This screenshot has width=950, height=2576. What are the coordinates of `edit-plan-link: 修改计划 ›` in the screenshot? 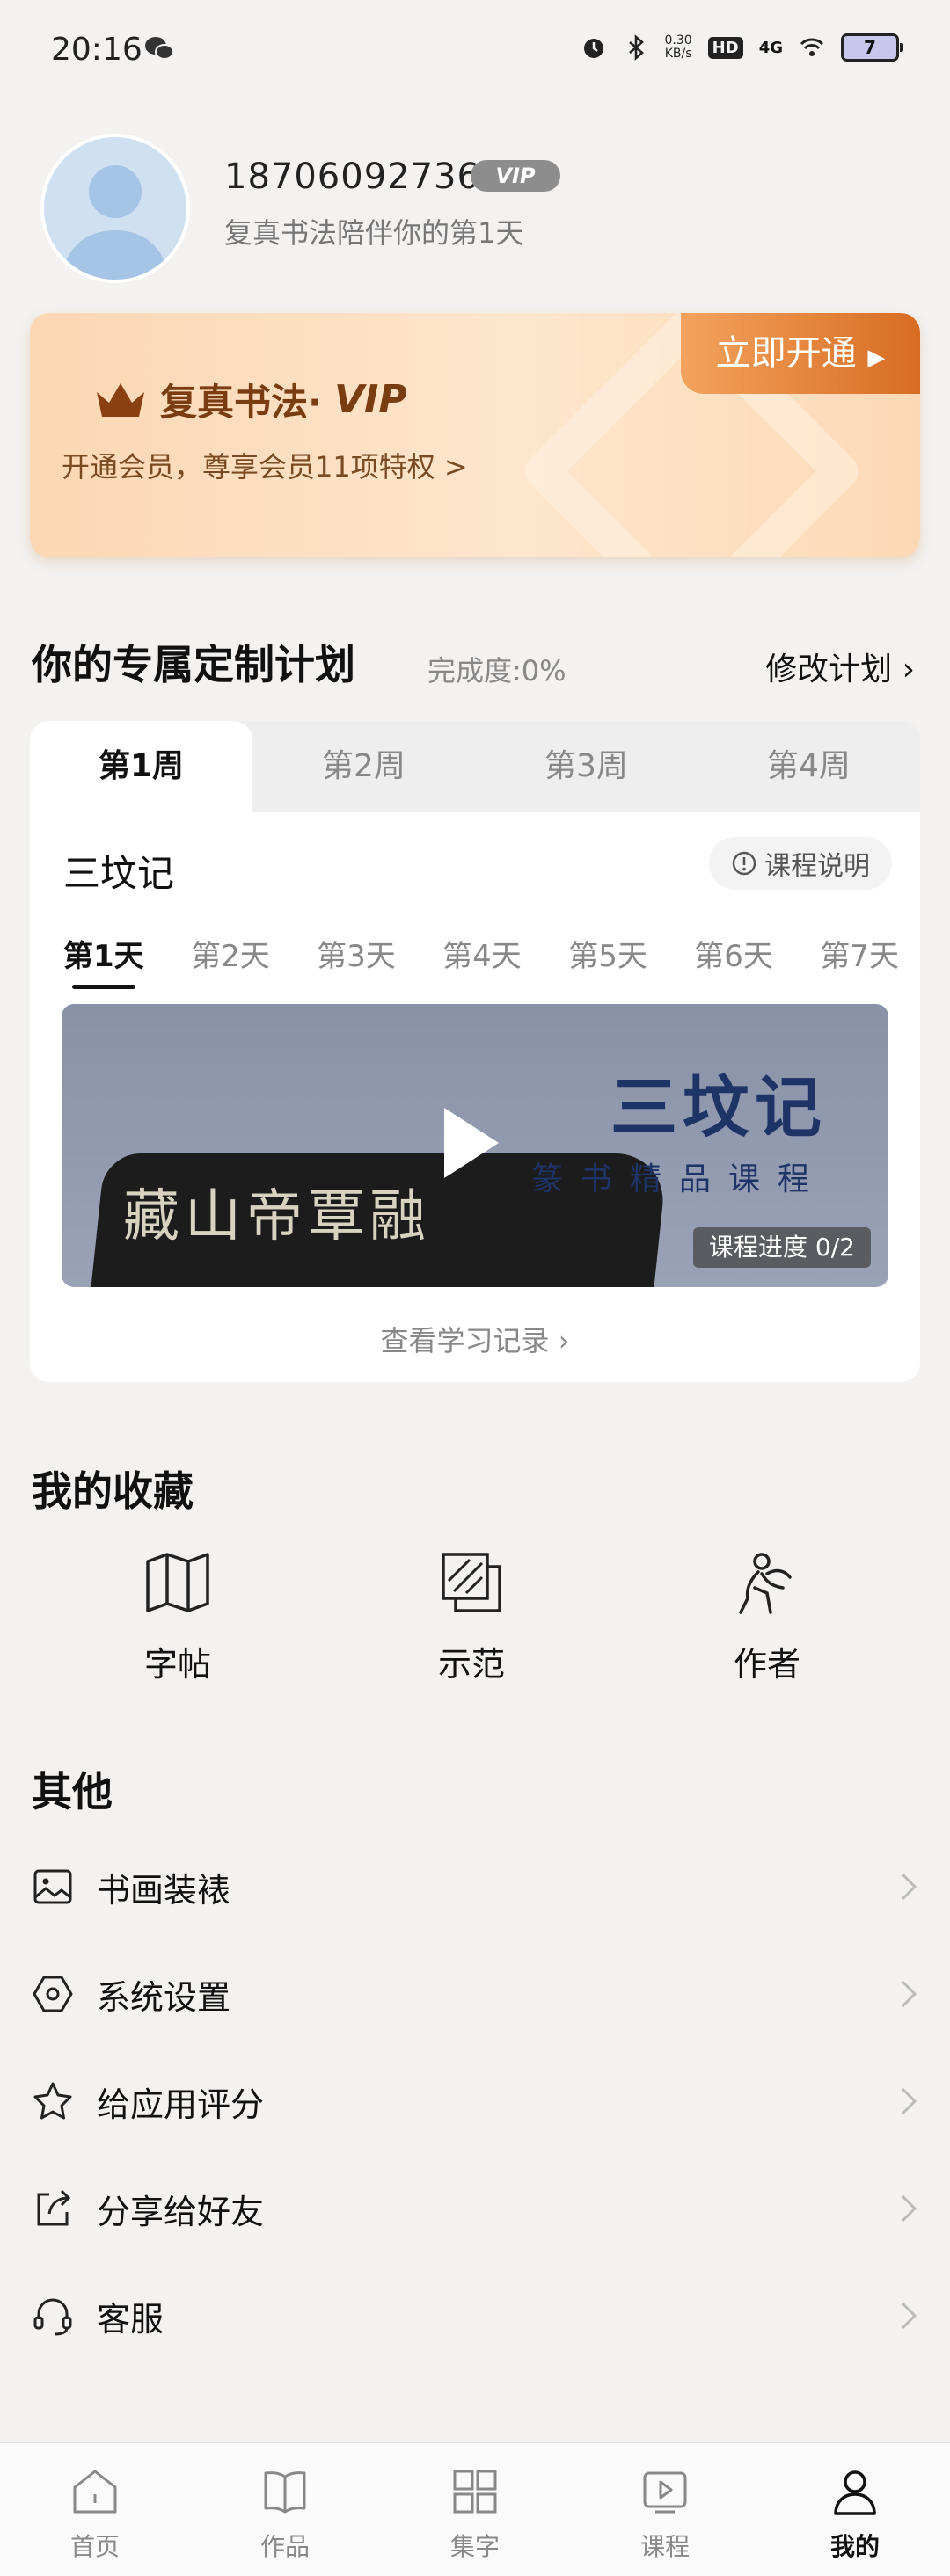 It's located at (840, 666).